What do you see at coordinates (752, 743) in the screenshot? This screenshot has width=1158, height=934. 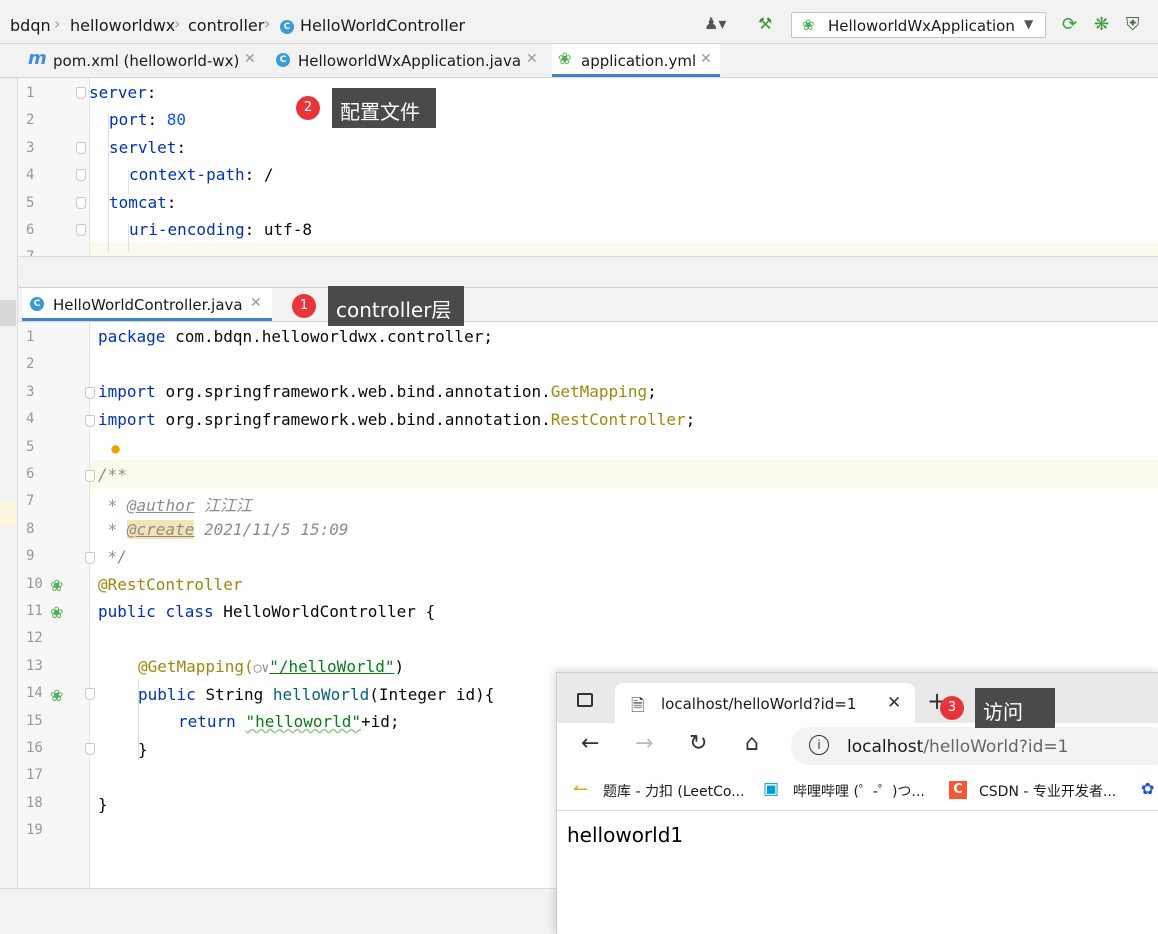 I see `home-icon: ⌂` at bounding box center [752, 743].